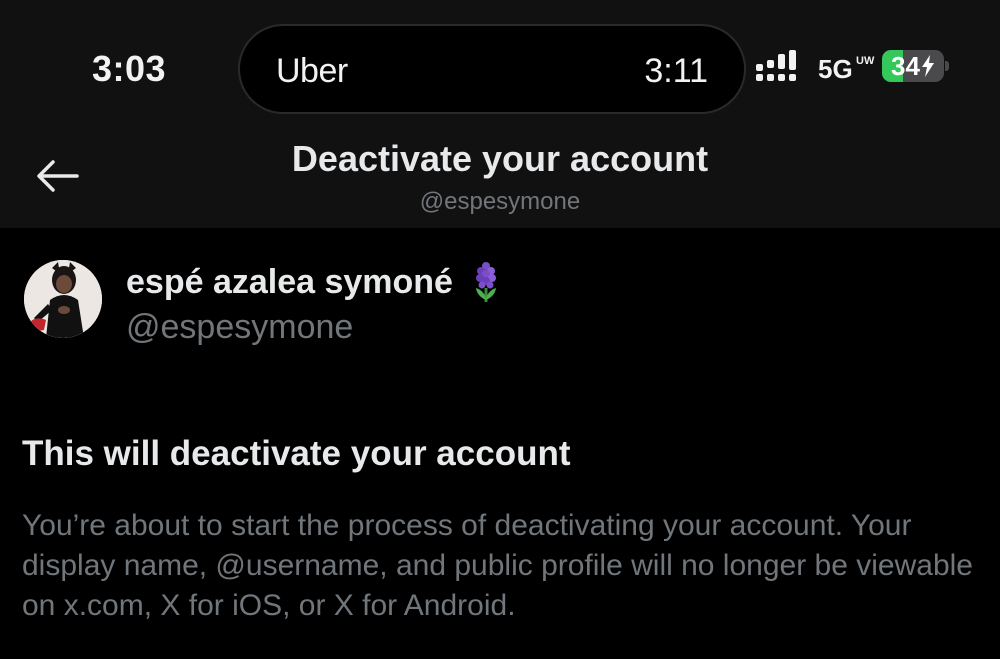  What do you see at coordinates (289, 281) in the screenshot?
I see `profile-display-name: espé azalea symoné` at bounding box center [289, 281].